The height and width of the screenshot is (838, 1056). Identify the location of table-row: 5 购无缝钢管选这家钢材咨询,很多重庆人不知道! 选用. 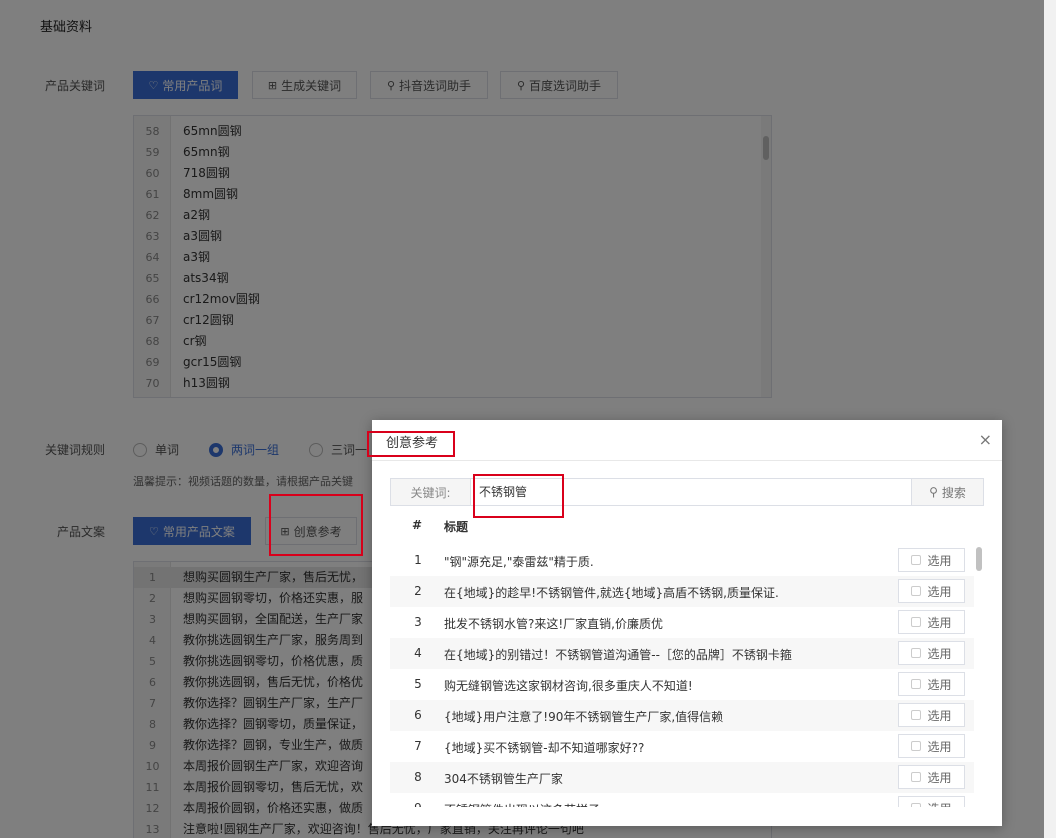
(682, 684).